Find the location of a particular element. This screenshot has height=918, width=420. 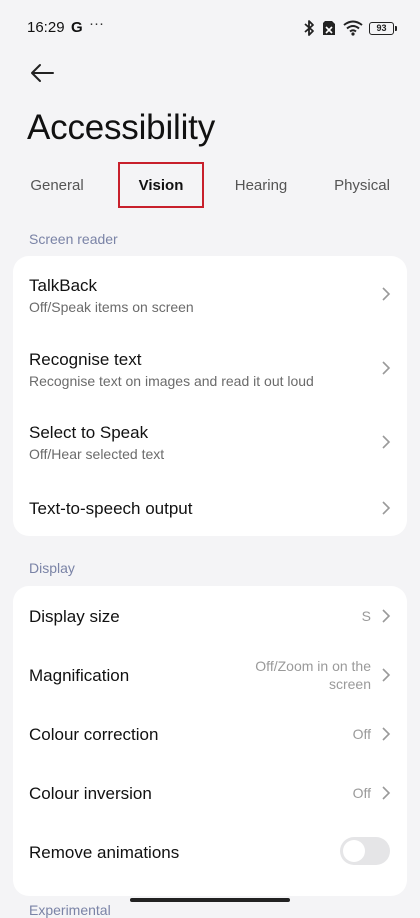

status-bar: 16:29 G ··· 93 is located at coordinates (210, 28).